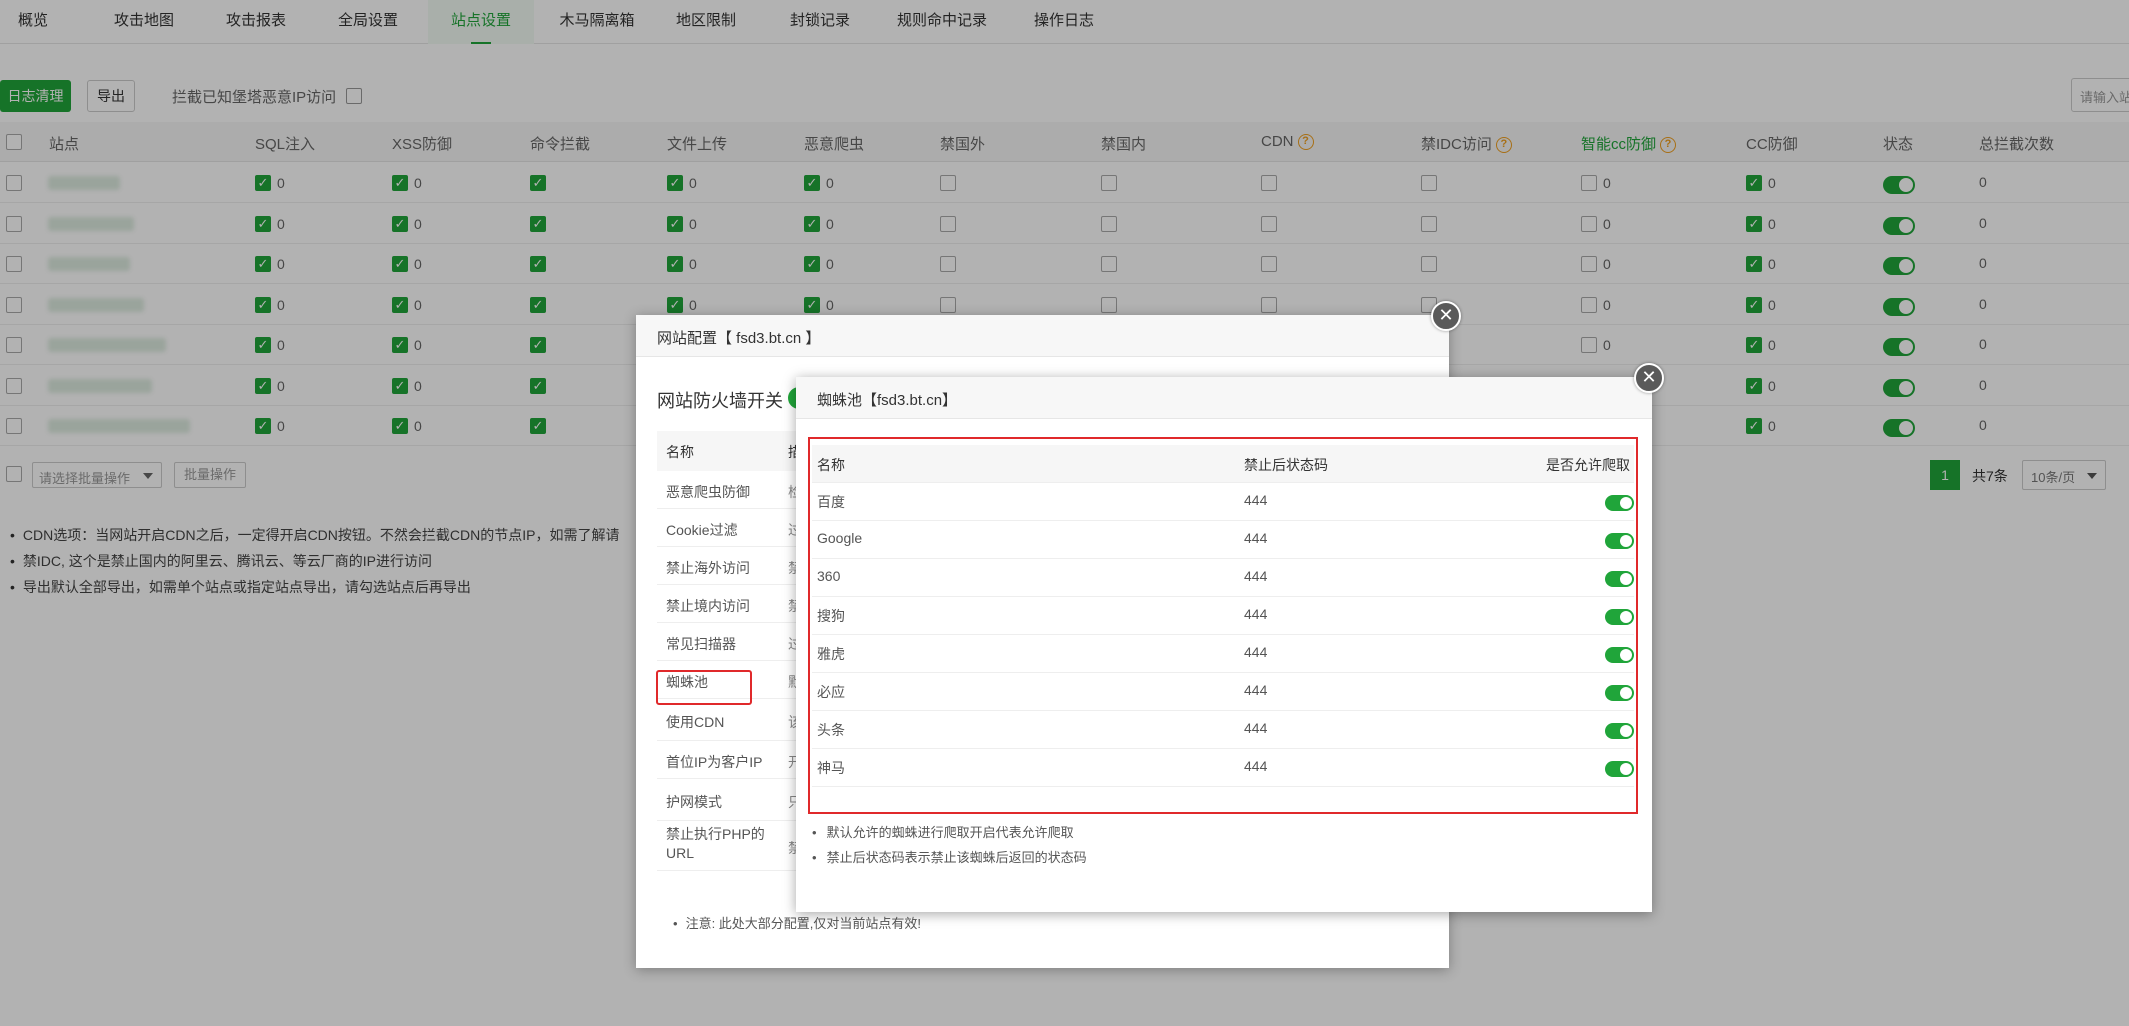 This screenshot has width=2129, height=1026. What do you see at coordinates (680, 452) in the screenshot?
I see `col-name: 名称` at bounding box center [680, 452].